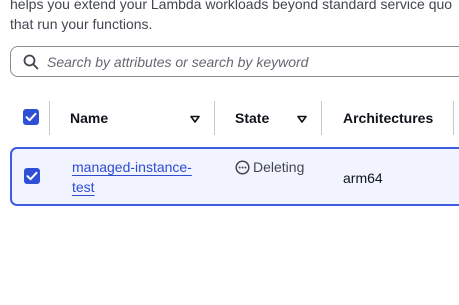 This screenshot has width=459, height=305. What do you see at coordinates (363, 178) in the screenshot?
I see `architecture-cell: arm64` at bounding box center [363, 178].